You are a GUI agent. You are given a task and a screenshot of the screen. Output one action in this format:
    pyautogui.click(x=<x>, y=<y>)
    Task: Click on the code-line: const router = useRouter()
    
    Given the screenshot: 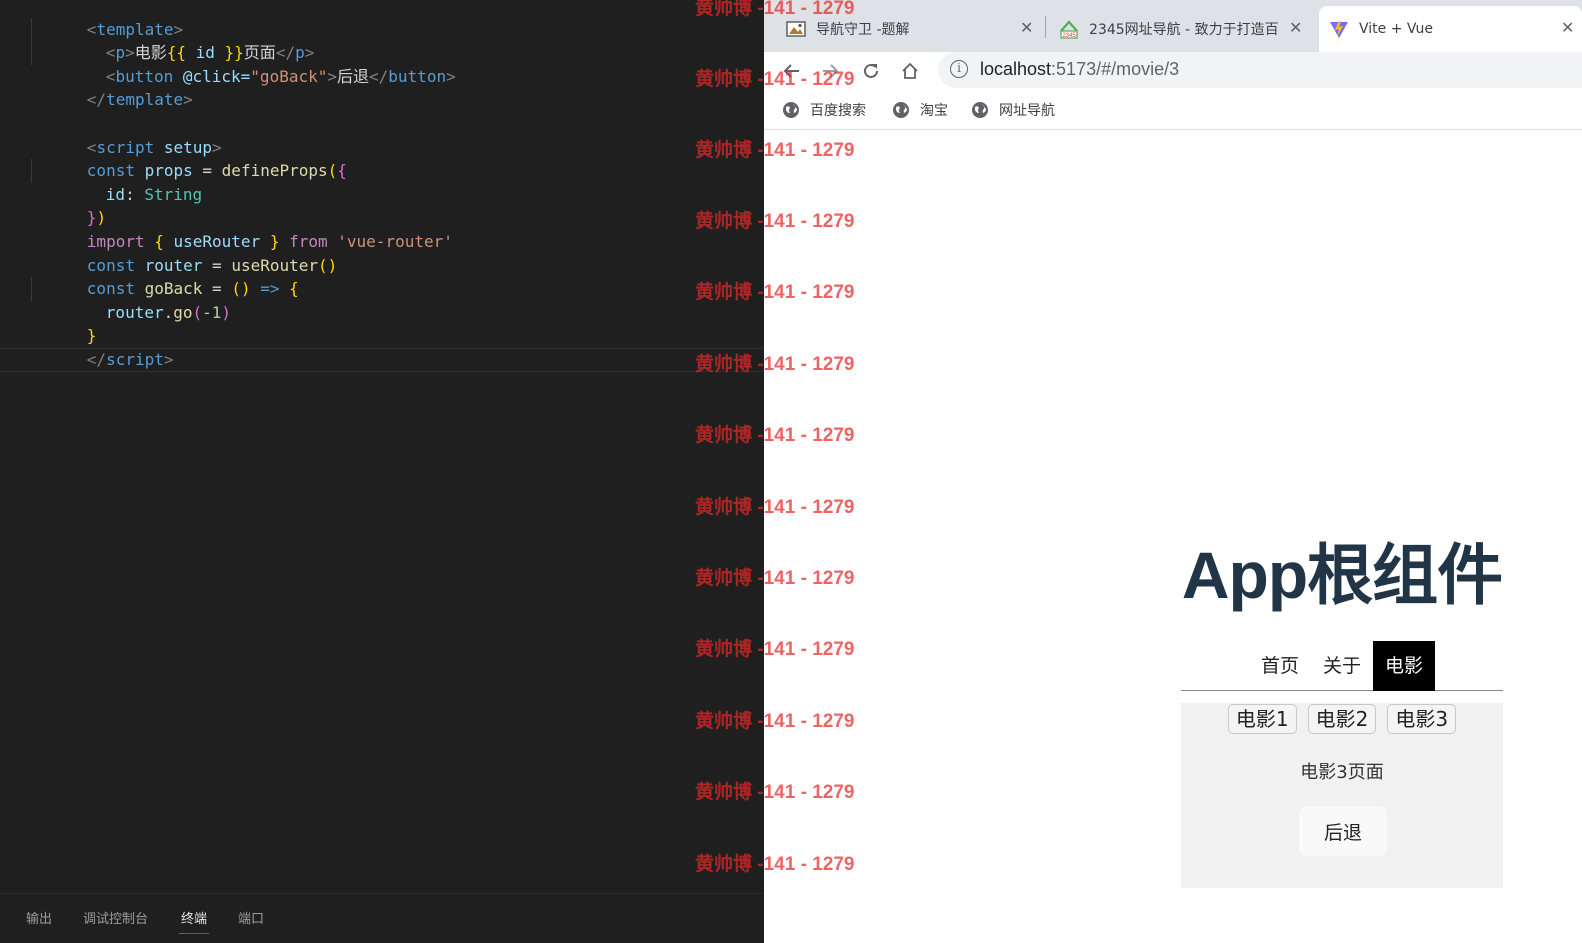 What is the action you would take?
    pyautogui.click(x=382, y=252)
    